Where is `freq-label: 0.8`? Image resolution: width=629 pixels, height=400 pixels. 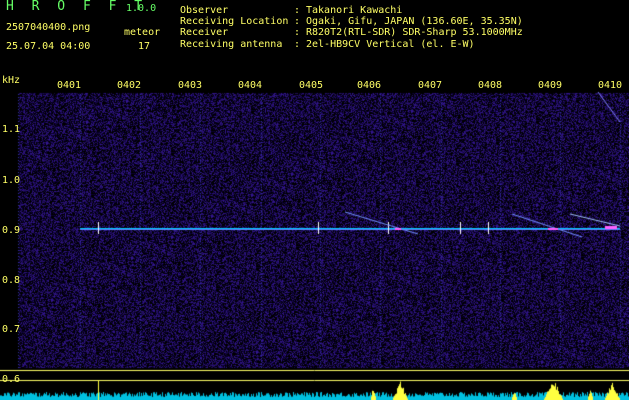
freq-label: 0.8 is located at coordinates (11, 280).